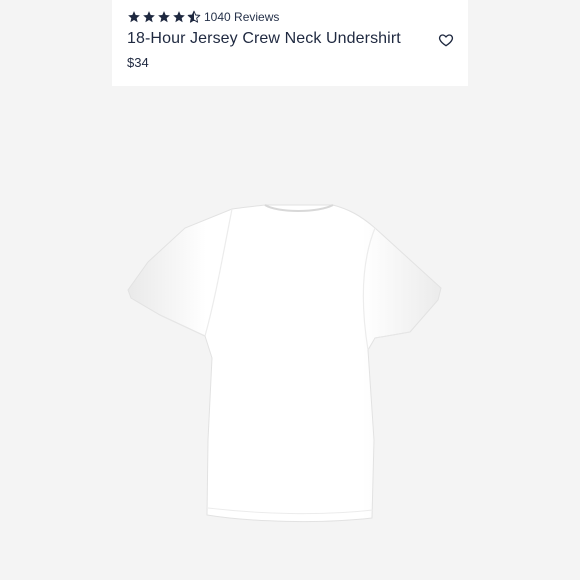 This screenshot has width=580, height=580. What do you see at coordinates (138, 62) in the screenshot?
I see `product-price: $34` at bounding box center [138, 62].